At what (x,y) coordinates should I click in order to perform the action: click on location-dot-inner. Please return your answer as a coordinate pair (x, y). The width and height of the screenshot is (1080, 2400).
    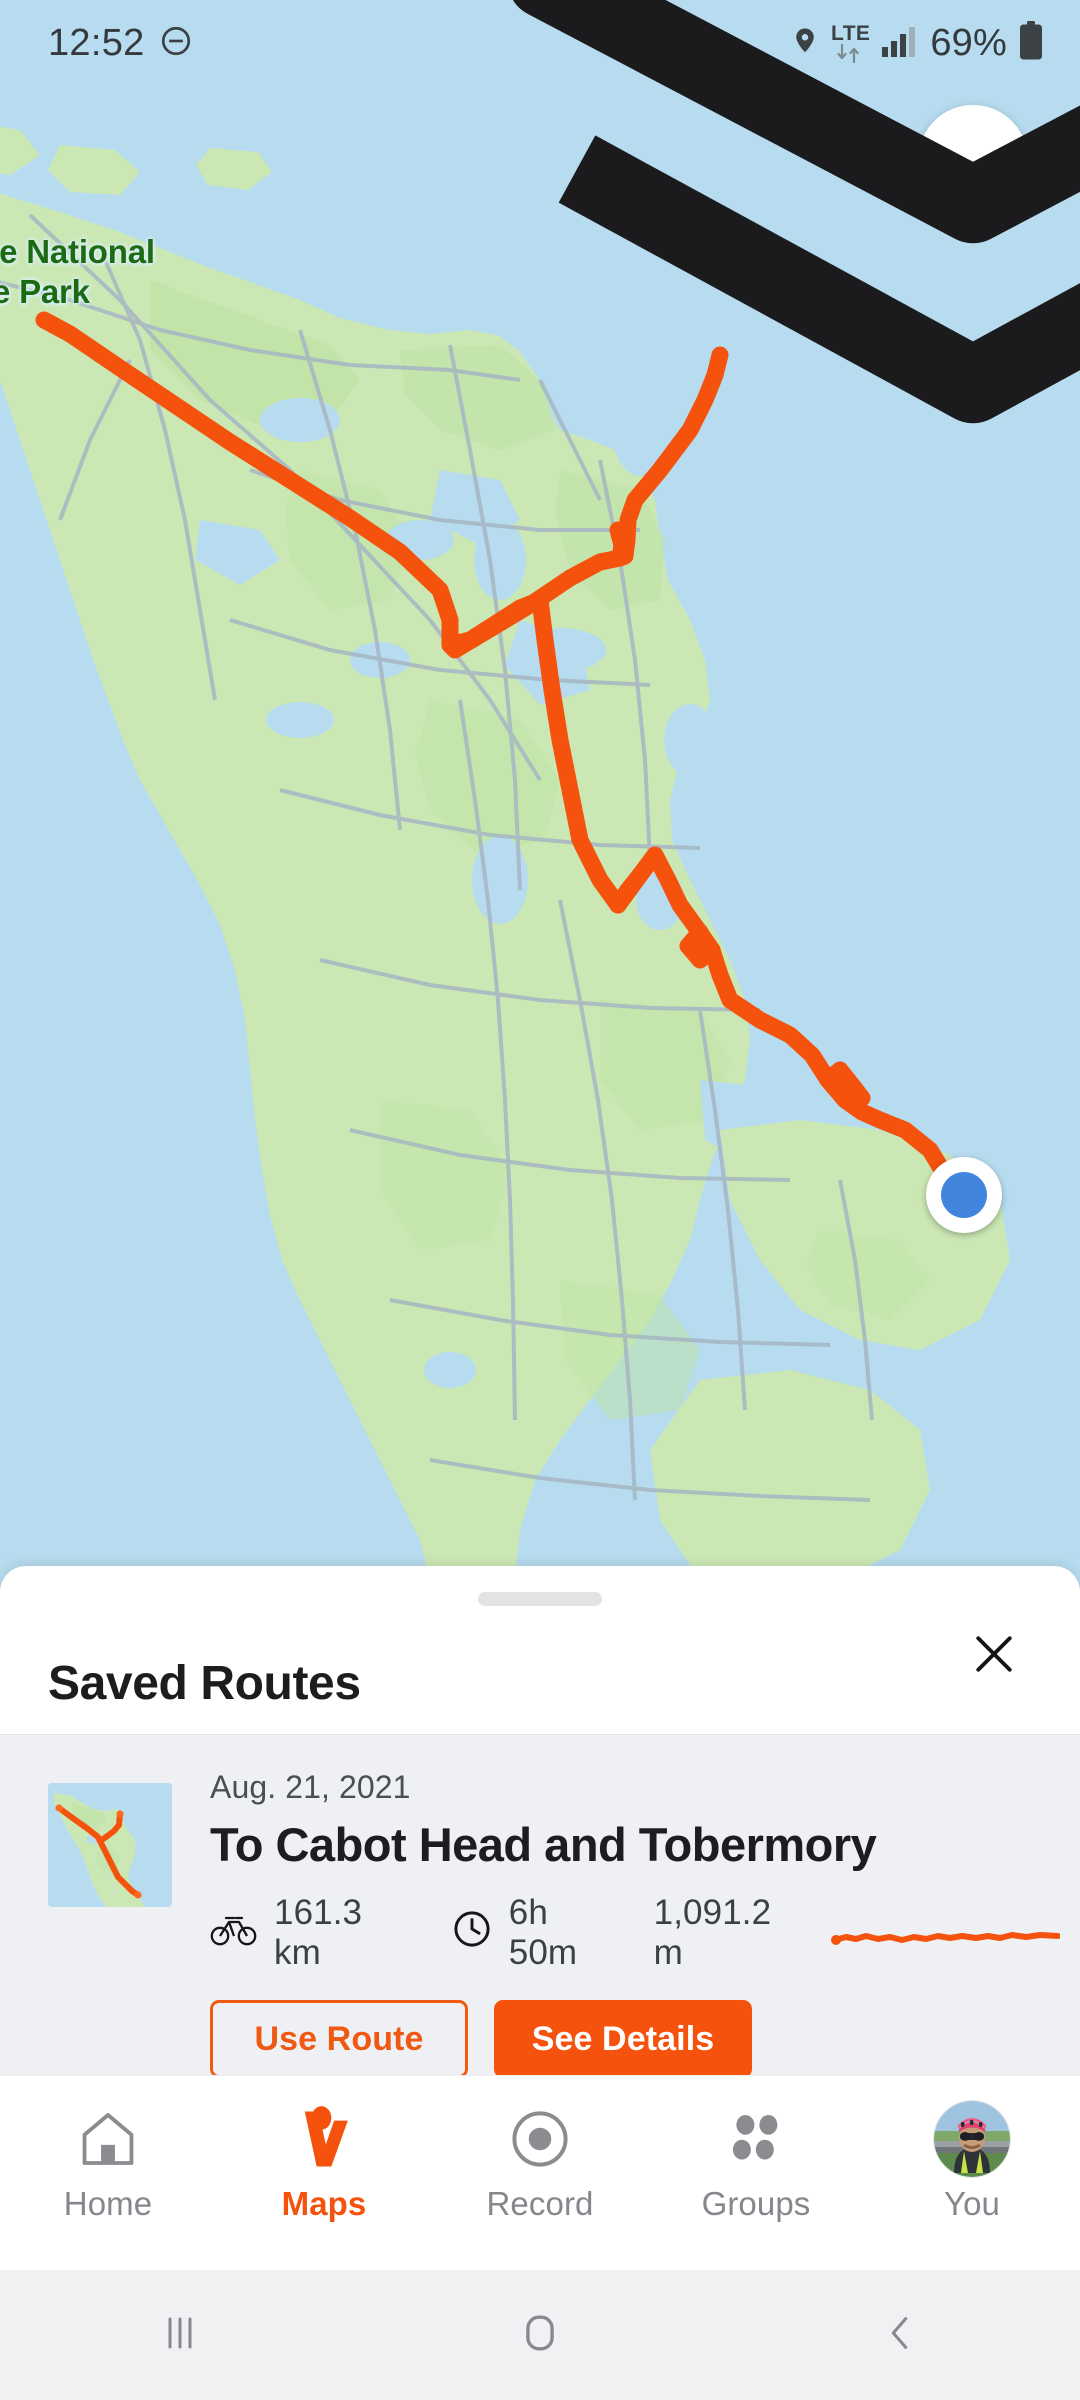
    Looking at the image, I should click on (964, 1195).